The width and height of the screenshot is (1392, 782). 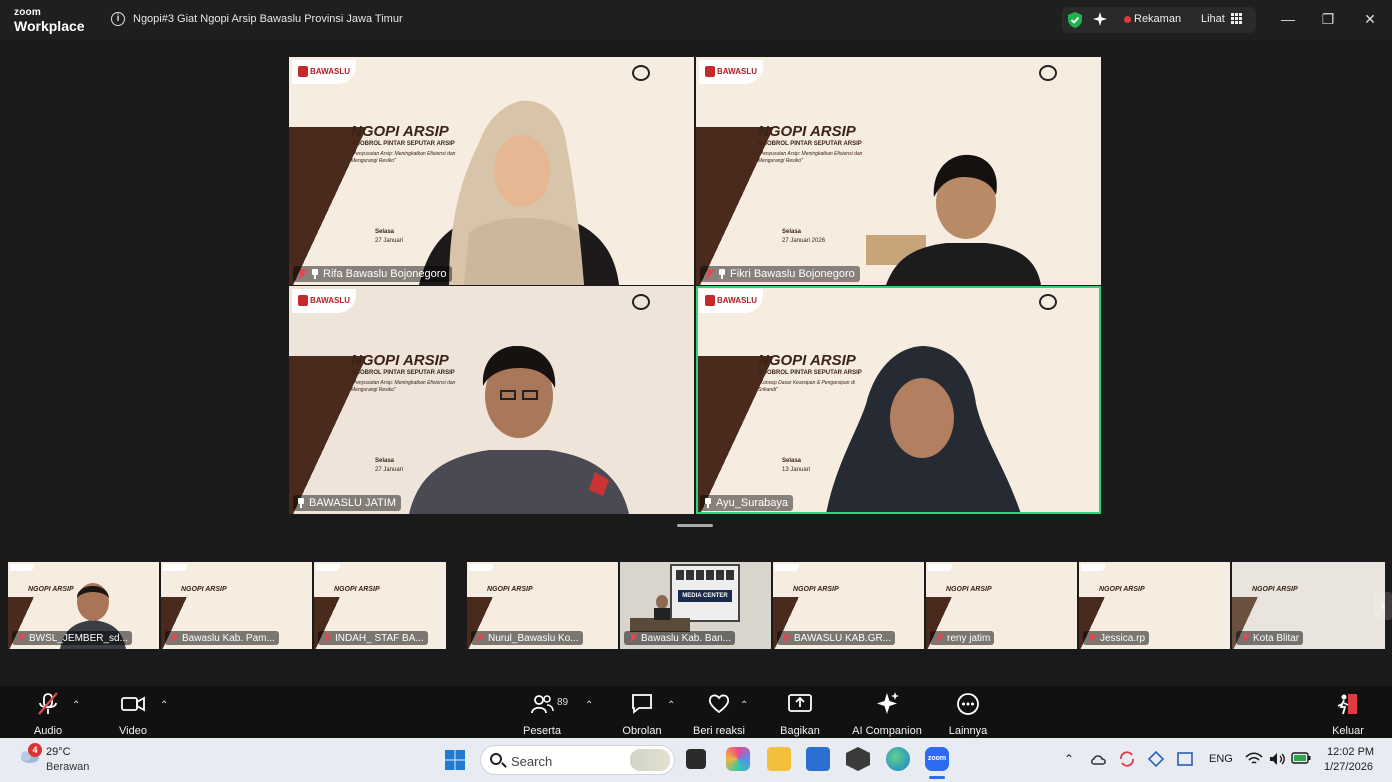 What do you see at coordinates (48, 713) in the screenshot?
I see `audio-button: Audio` at bounding box center [48, 713].